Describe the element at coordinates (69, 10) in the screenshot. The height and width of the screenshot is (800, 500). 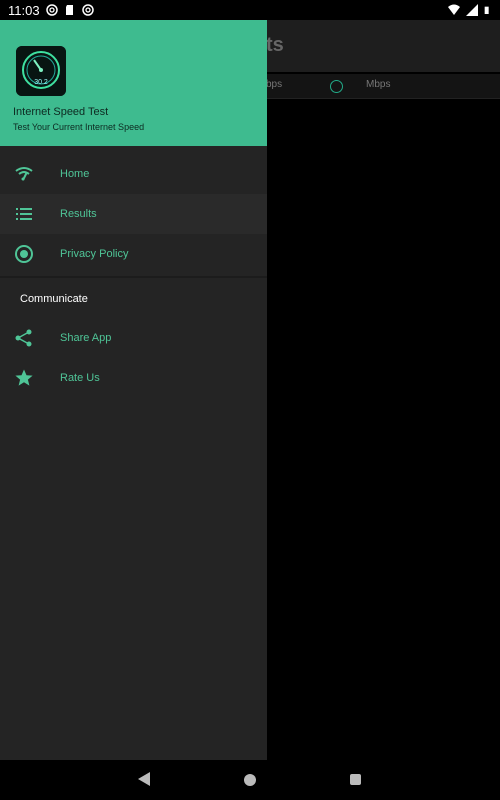
I see `sd-card-icon` at that location.